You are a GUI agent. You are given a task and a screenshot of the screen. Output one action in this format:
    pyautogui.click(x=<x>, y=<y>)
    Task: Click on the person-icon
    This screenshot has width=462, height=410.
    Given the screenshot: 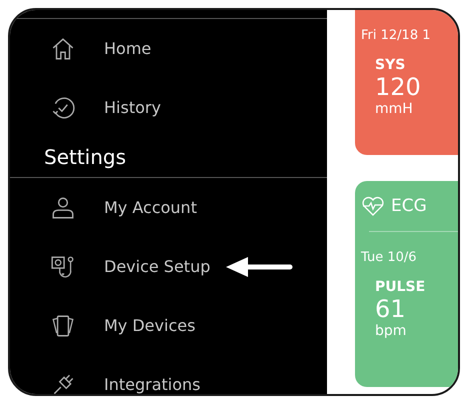 What is the action you would take?
    pyautogui.click(x=63, y=207)
    